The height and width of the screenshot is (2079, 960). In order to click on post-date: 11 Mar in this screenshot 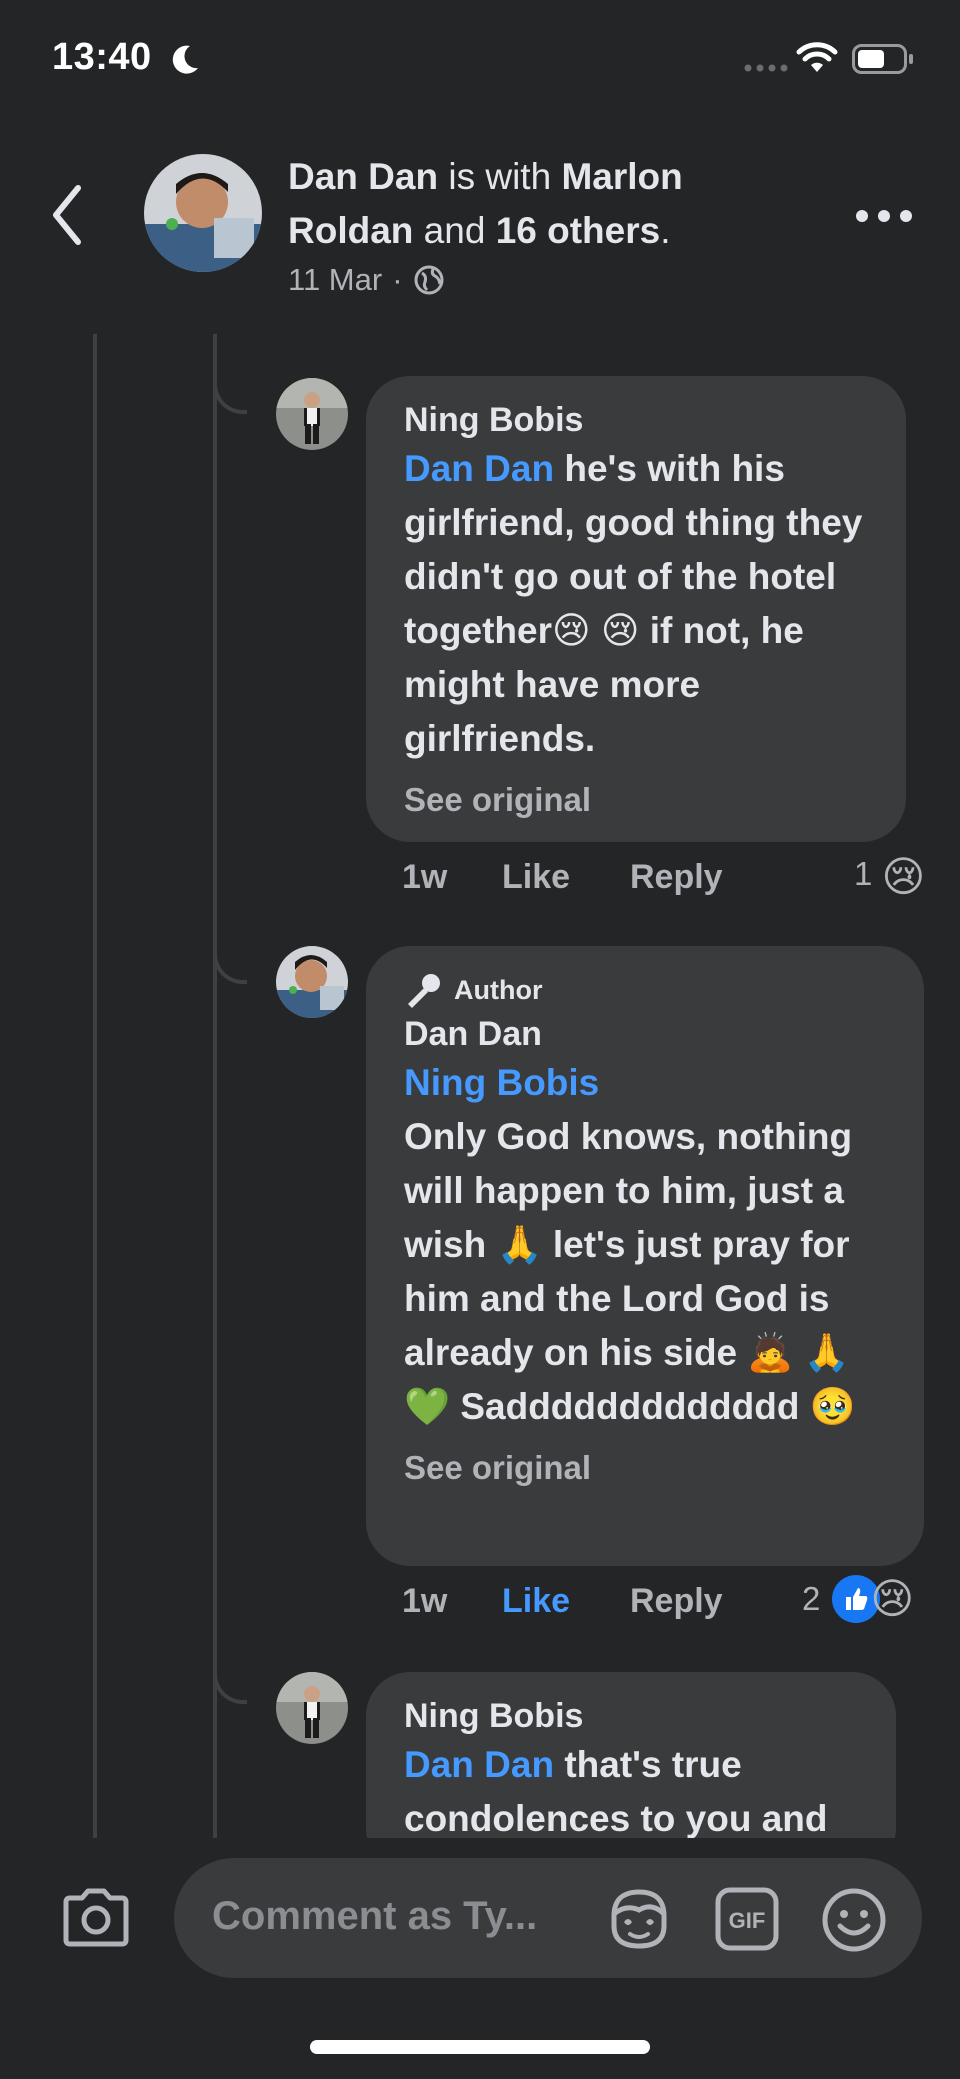, I will do `click(335, 280)`.